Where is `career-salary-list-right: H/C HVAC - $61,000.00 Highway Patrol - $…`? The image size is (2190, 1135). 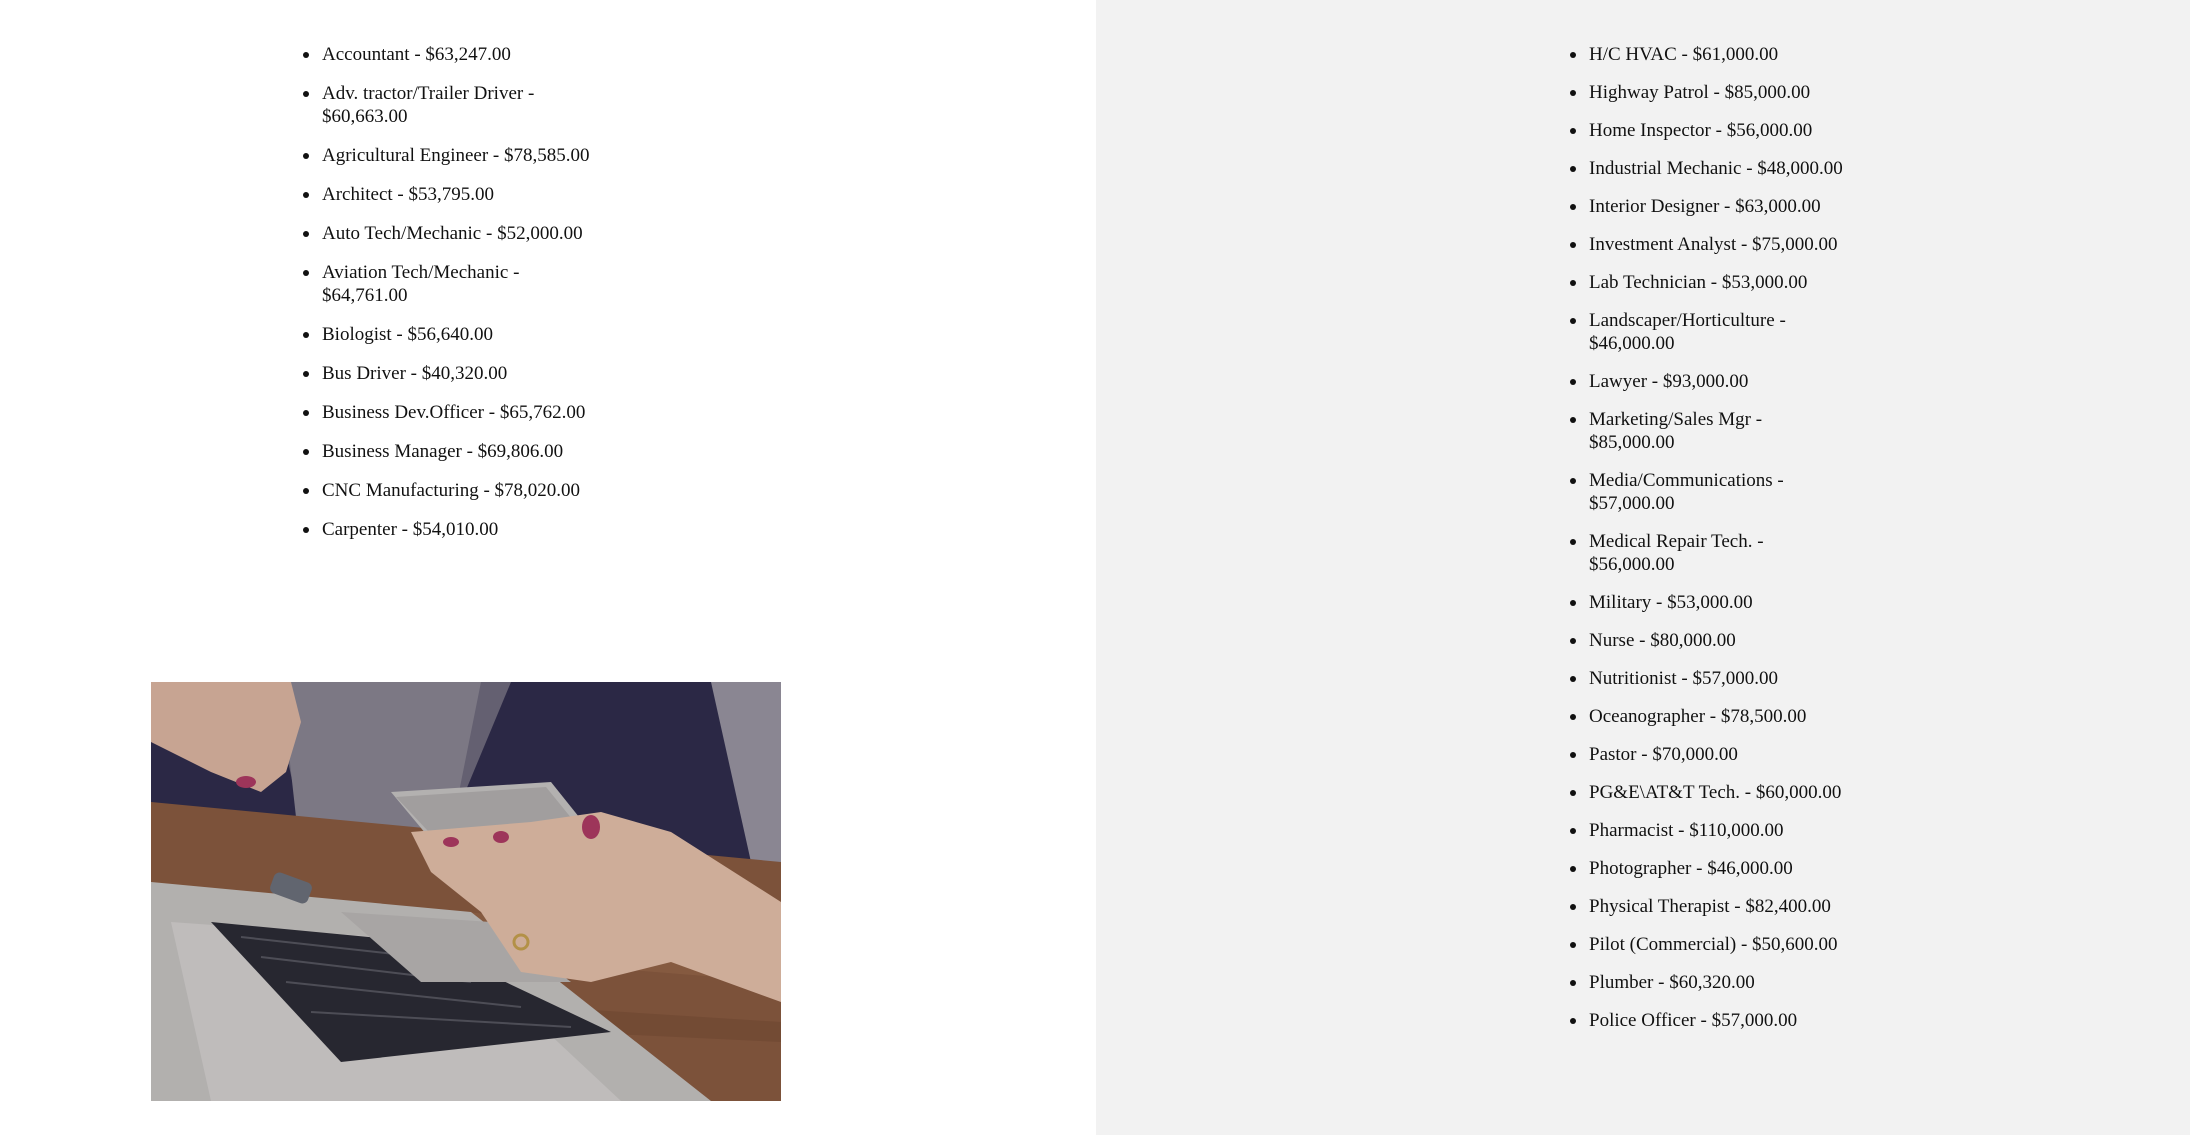
career-salary-list-right: H/C HVAC - $61,000.00 Highway Patrol - $… is located at coordinates (1729, 545).